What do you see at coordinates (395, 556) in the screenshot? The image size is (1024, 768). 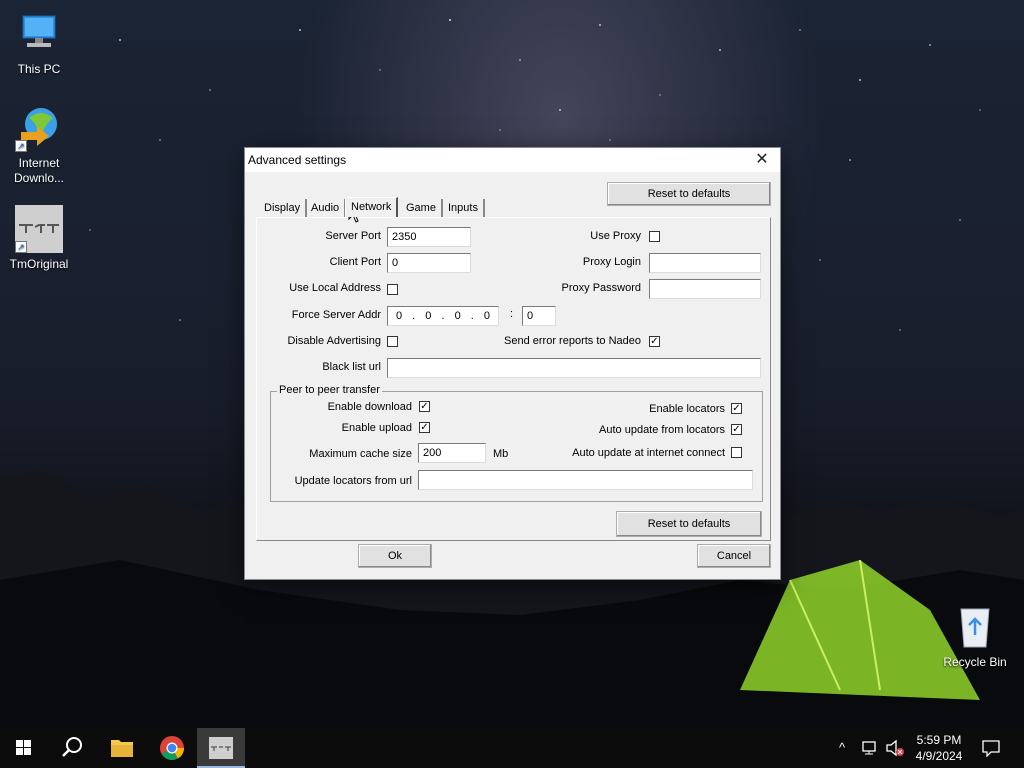 I see `ok-button: Ok` at bounding box center [395, 556].